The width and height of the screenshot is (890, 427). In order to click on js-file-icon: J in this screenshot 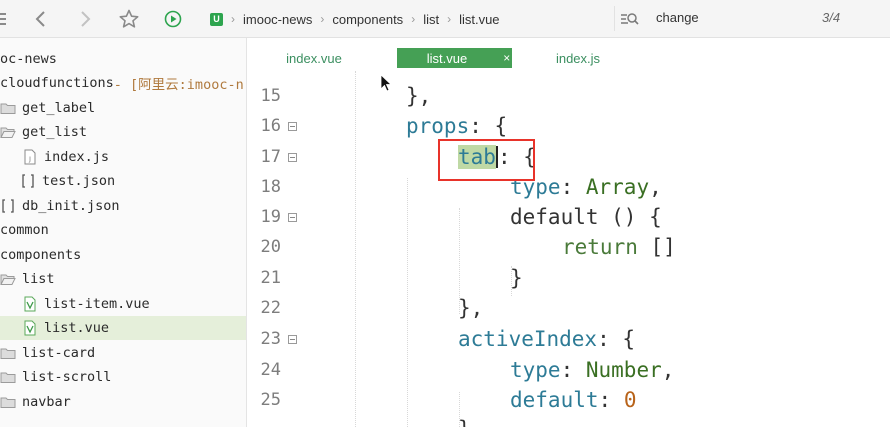, I will do `click(30, 157)`.